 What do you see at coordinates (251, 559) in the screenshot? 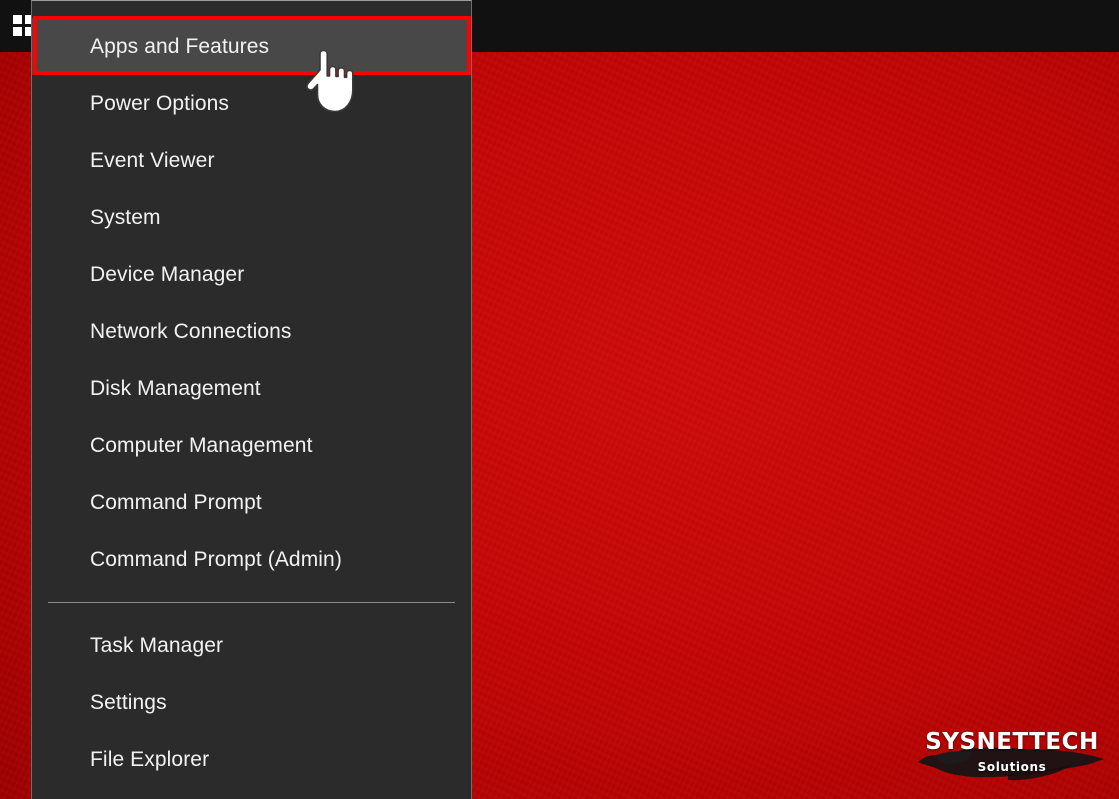
I see `menu-item-command-prompt-admin: Command Prompt (Admin)` at bounding box center [251, 559].